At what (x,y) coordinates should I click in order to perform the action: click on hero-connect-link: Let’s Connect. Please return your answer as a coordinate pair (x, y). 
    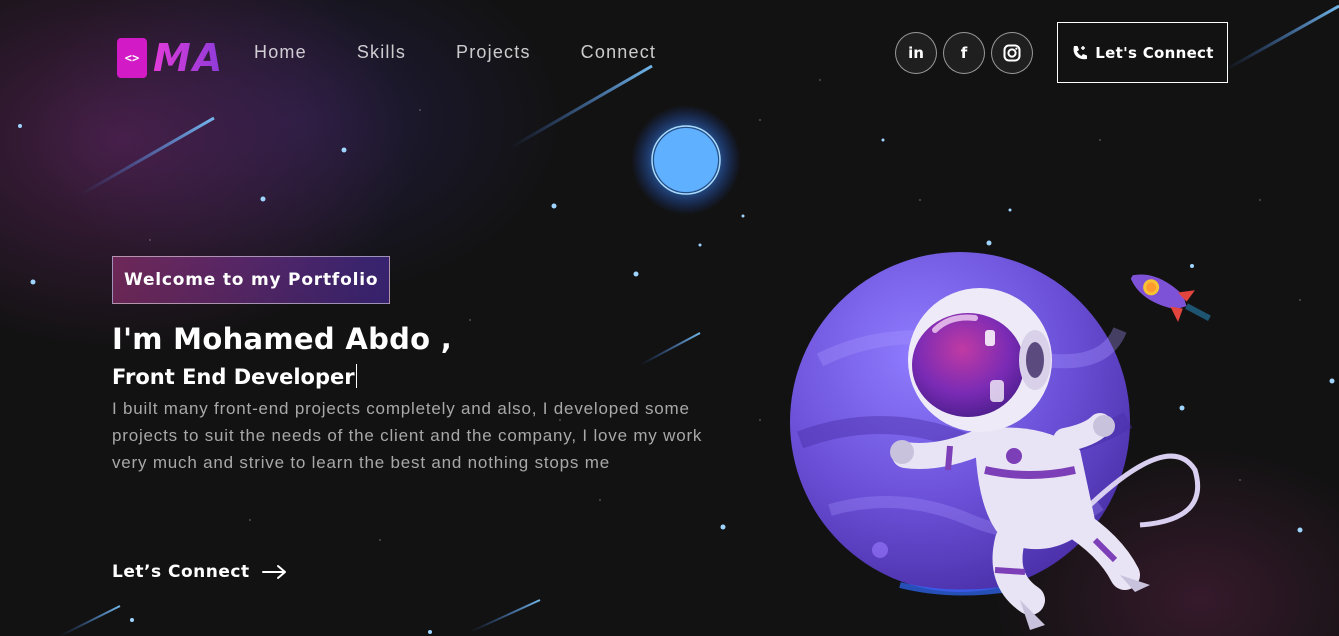
    Looking at the image, I should click on (200, 572).